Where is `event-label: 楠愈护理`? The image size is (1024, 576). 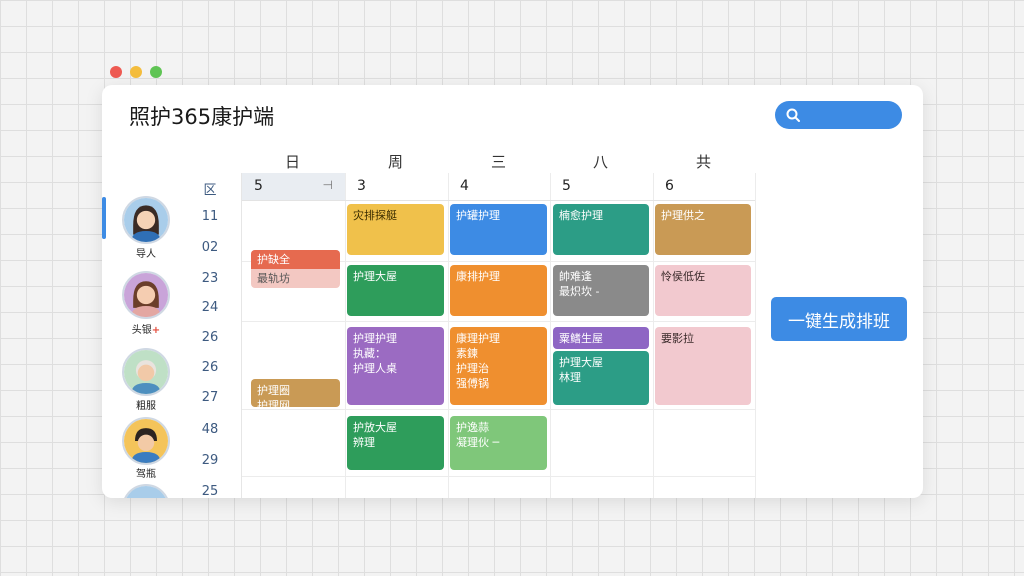 event-label: 楠愈护理 is located at coordinates (581, 215).